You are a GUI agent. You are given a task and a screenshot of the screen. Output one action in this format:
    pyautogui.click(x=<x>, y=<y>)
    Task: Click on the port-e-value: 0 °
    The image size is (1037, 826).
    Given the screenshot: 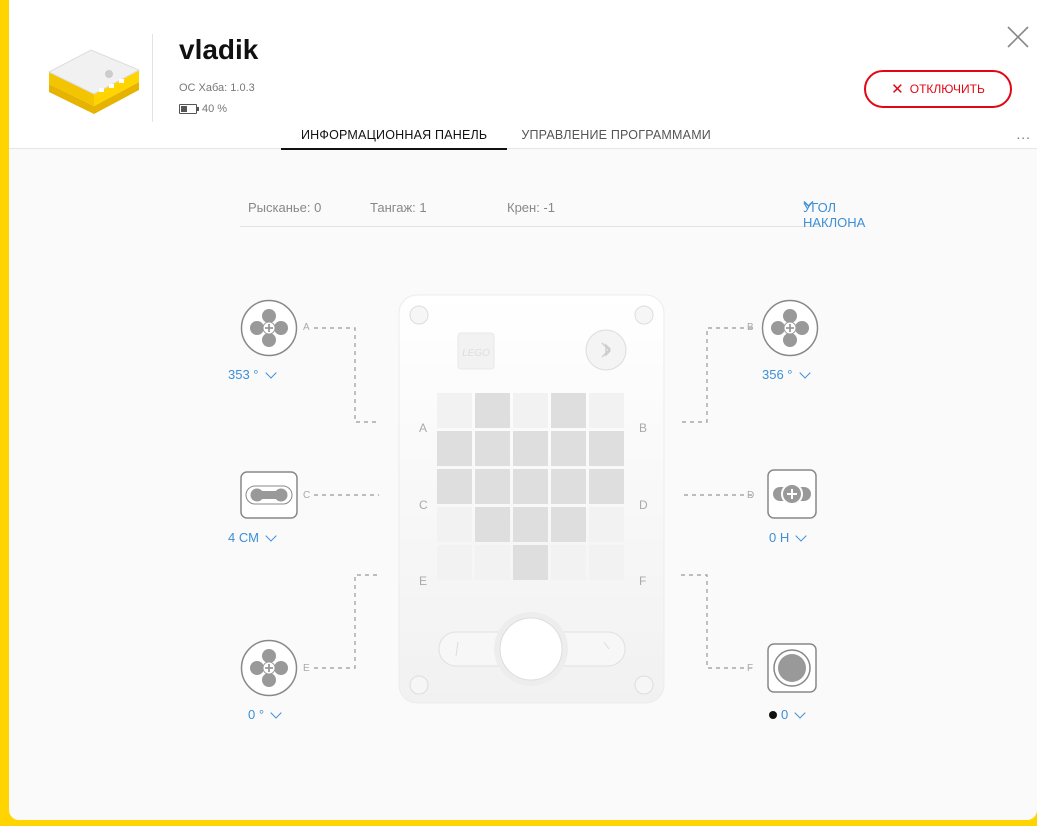 What is the action you would take?
    pyautogui.click(x=256, y=714)
    